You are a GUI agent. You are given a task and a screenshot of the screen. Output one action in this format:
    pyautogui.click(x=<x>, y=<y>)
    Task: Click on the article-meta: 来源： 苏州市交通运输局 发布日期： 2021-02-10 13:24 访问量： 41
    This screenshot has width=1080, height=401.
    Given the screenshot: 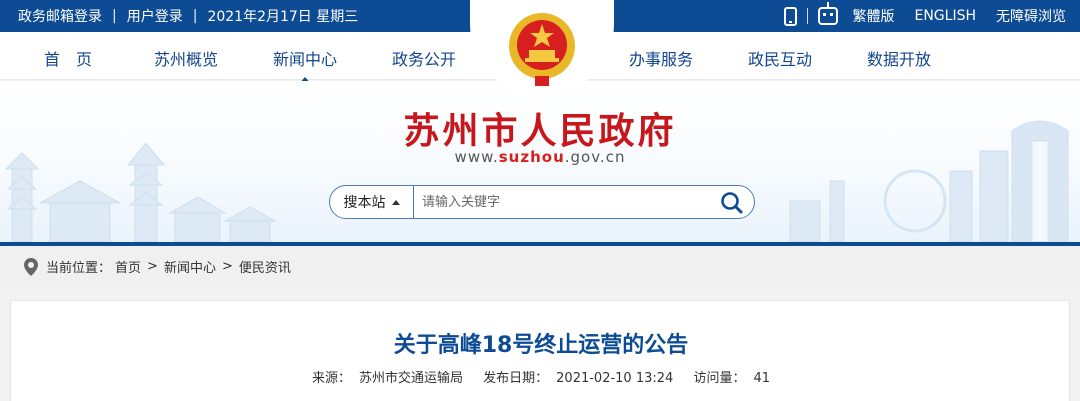 What is the action you would take?
    pyautogui.click(x=541, y=376)
    